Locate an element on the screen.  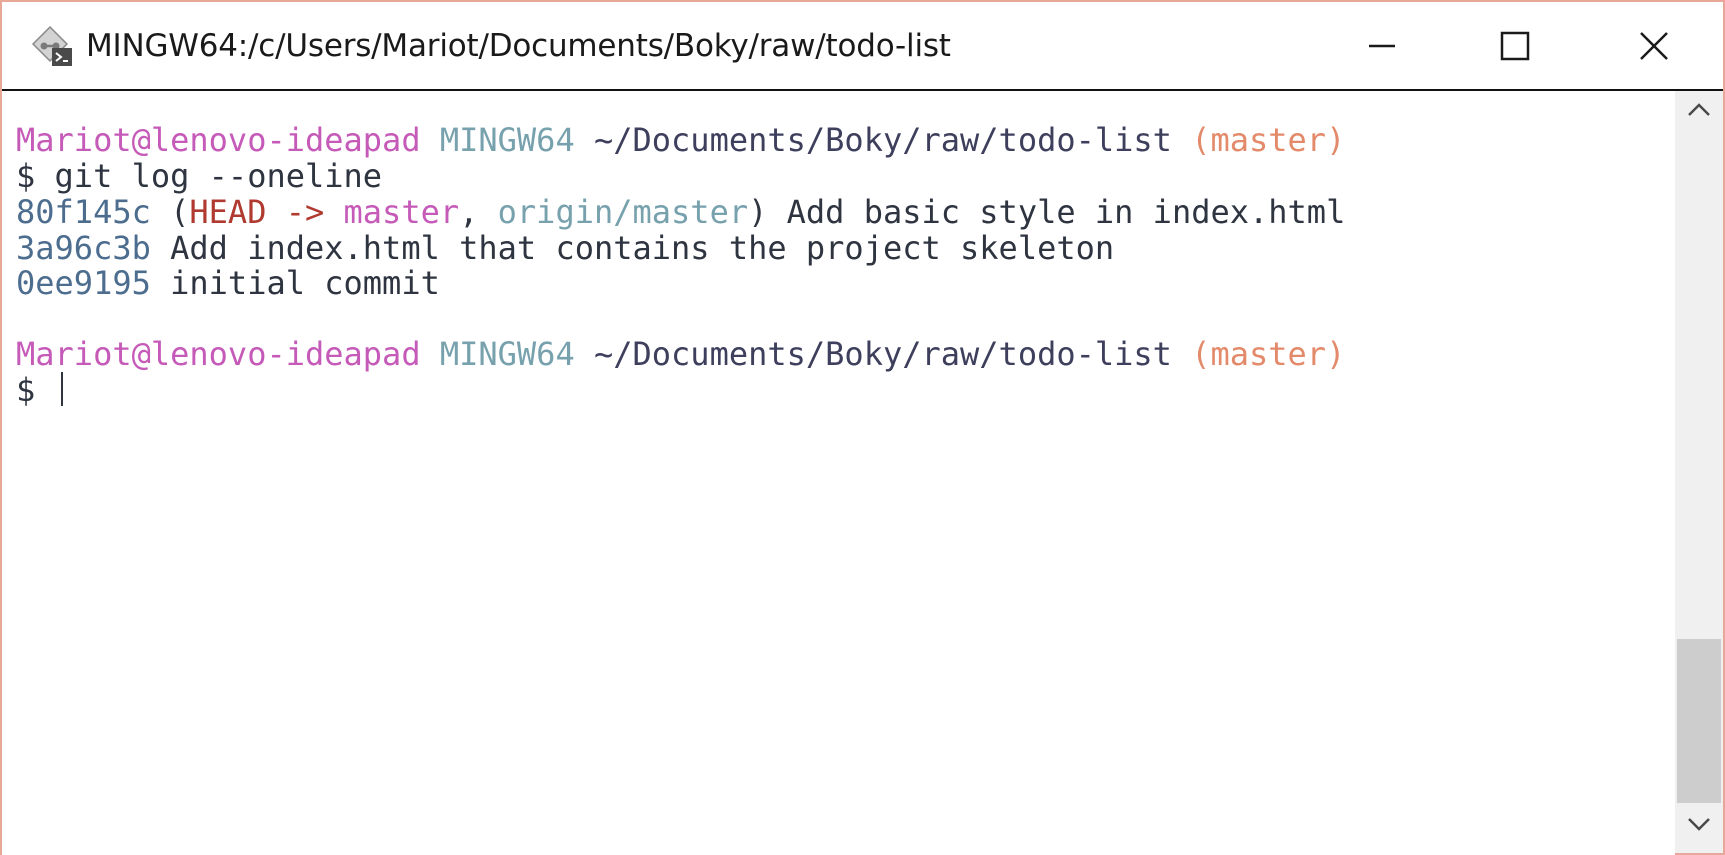
vertical-scrollbar is located at coordinates (1699, 471).